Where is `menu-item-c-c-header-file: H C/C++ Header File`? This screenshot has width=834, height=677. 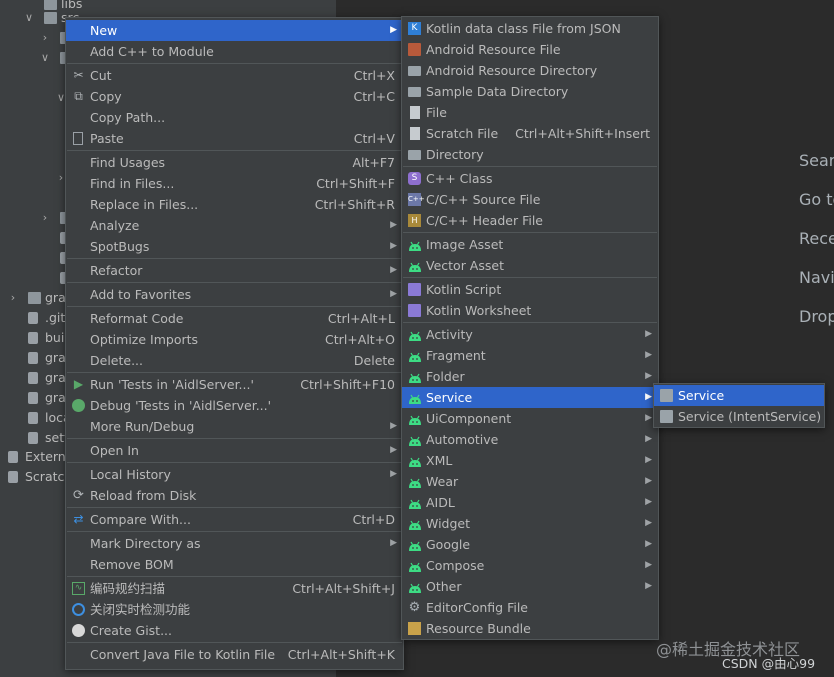 menu-item-c-c-header-file: H C/C++ Header File is located at coordinates (530, 220).